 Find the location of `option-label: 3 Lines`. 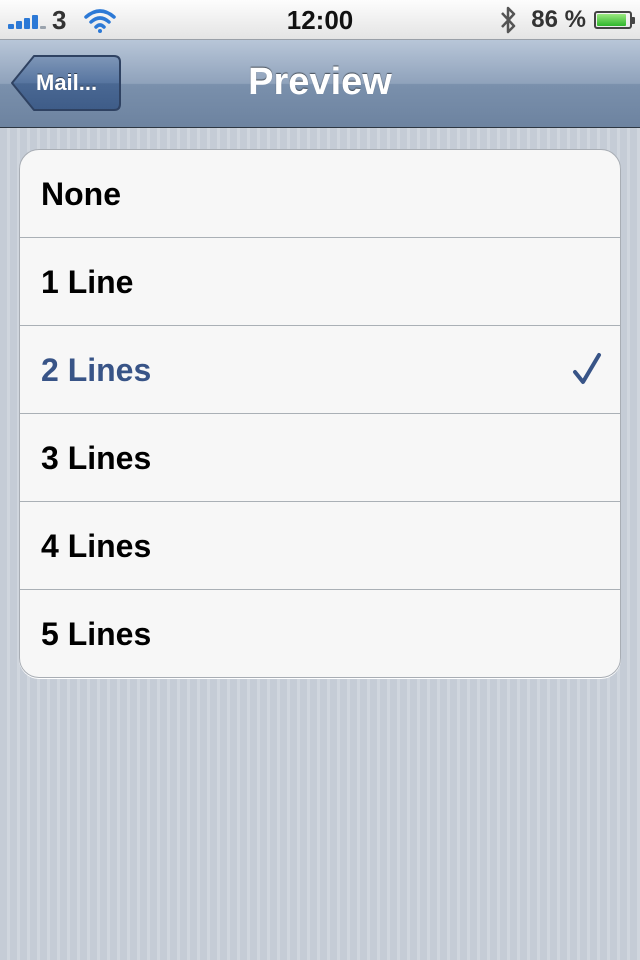

option-label: 3 Lines is located at coordinates (96, 458).